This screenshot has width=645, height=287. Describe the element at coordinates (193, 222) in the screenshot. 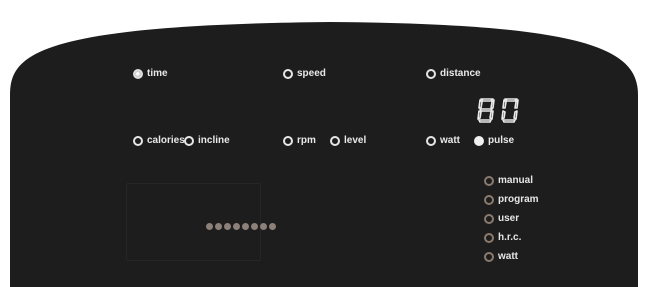

I see `dot-matrix-display` at that location.